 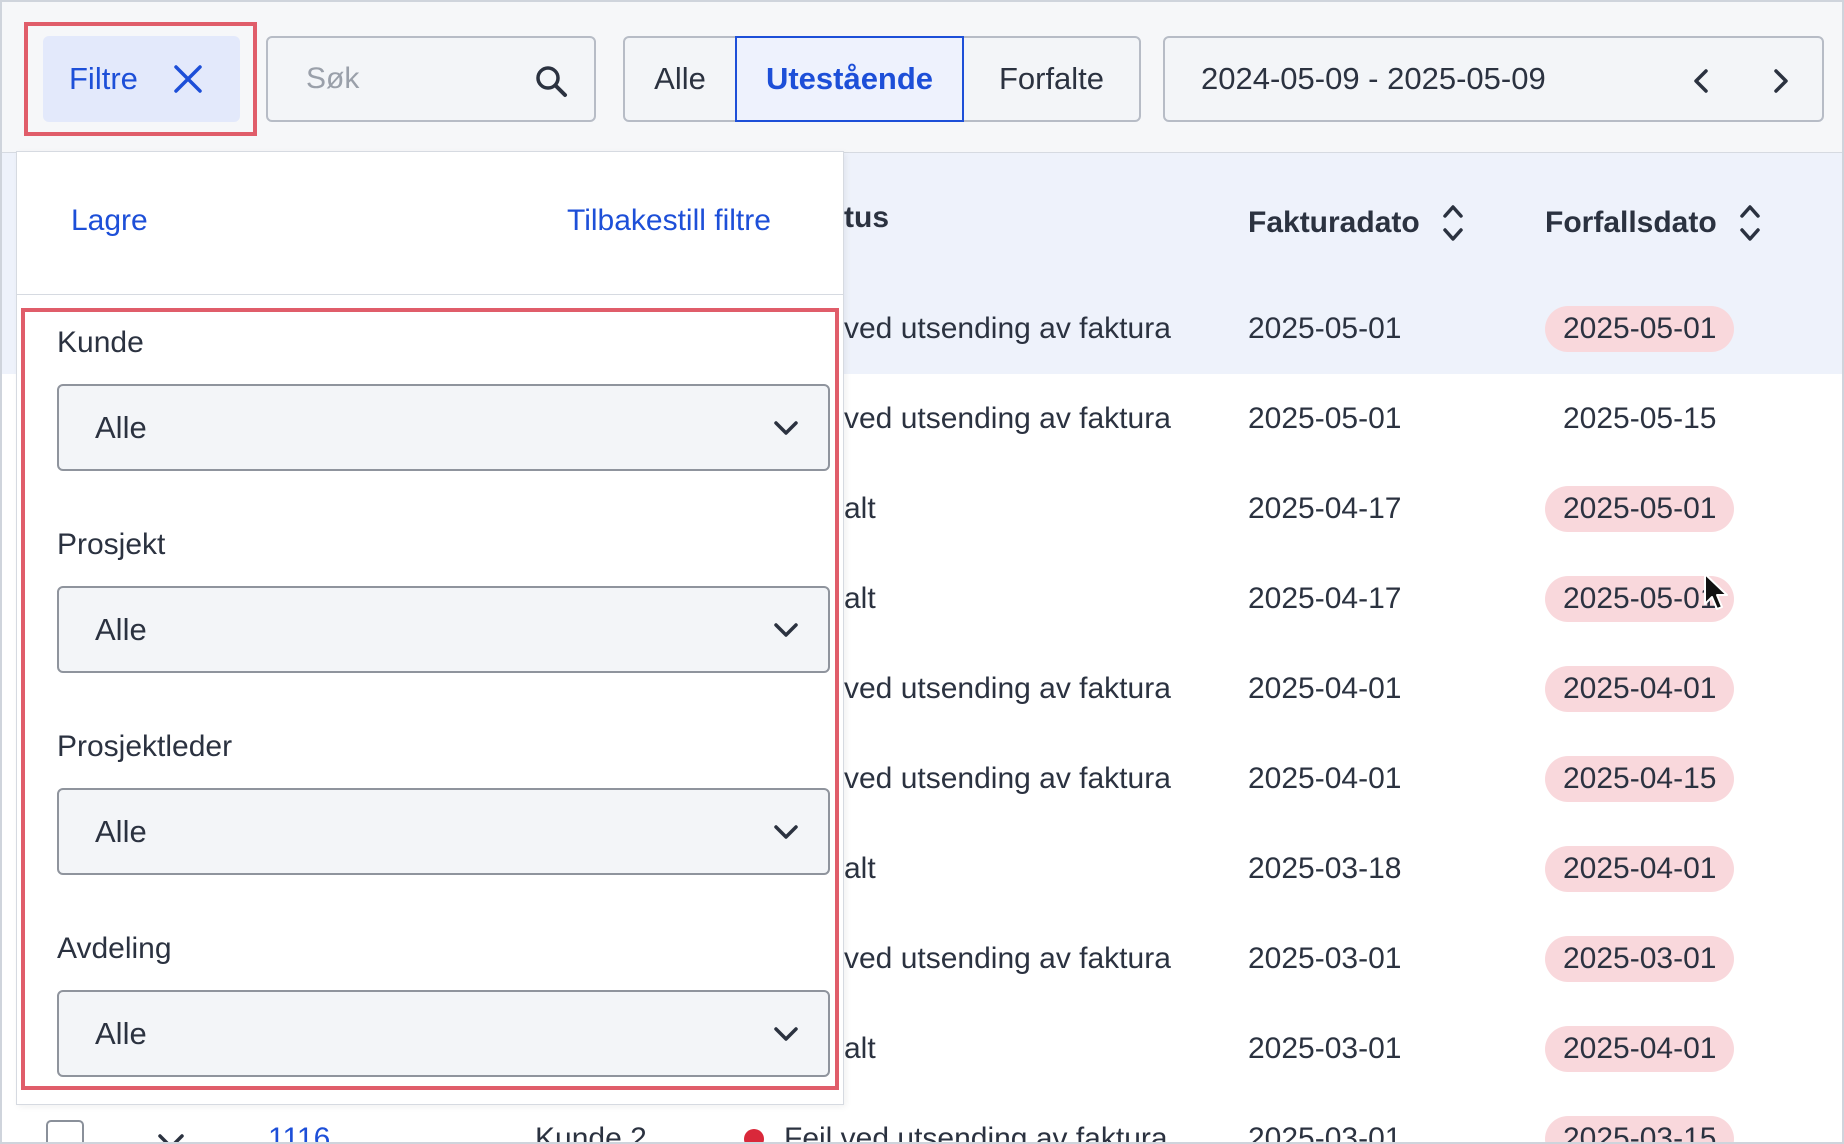 What do you see at coordinates (65, 1131) in the screenshot?
I see `row-checkbox` at bounding box center [65, 1131].